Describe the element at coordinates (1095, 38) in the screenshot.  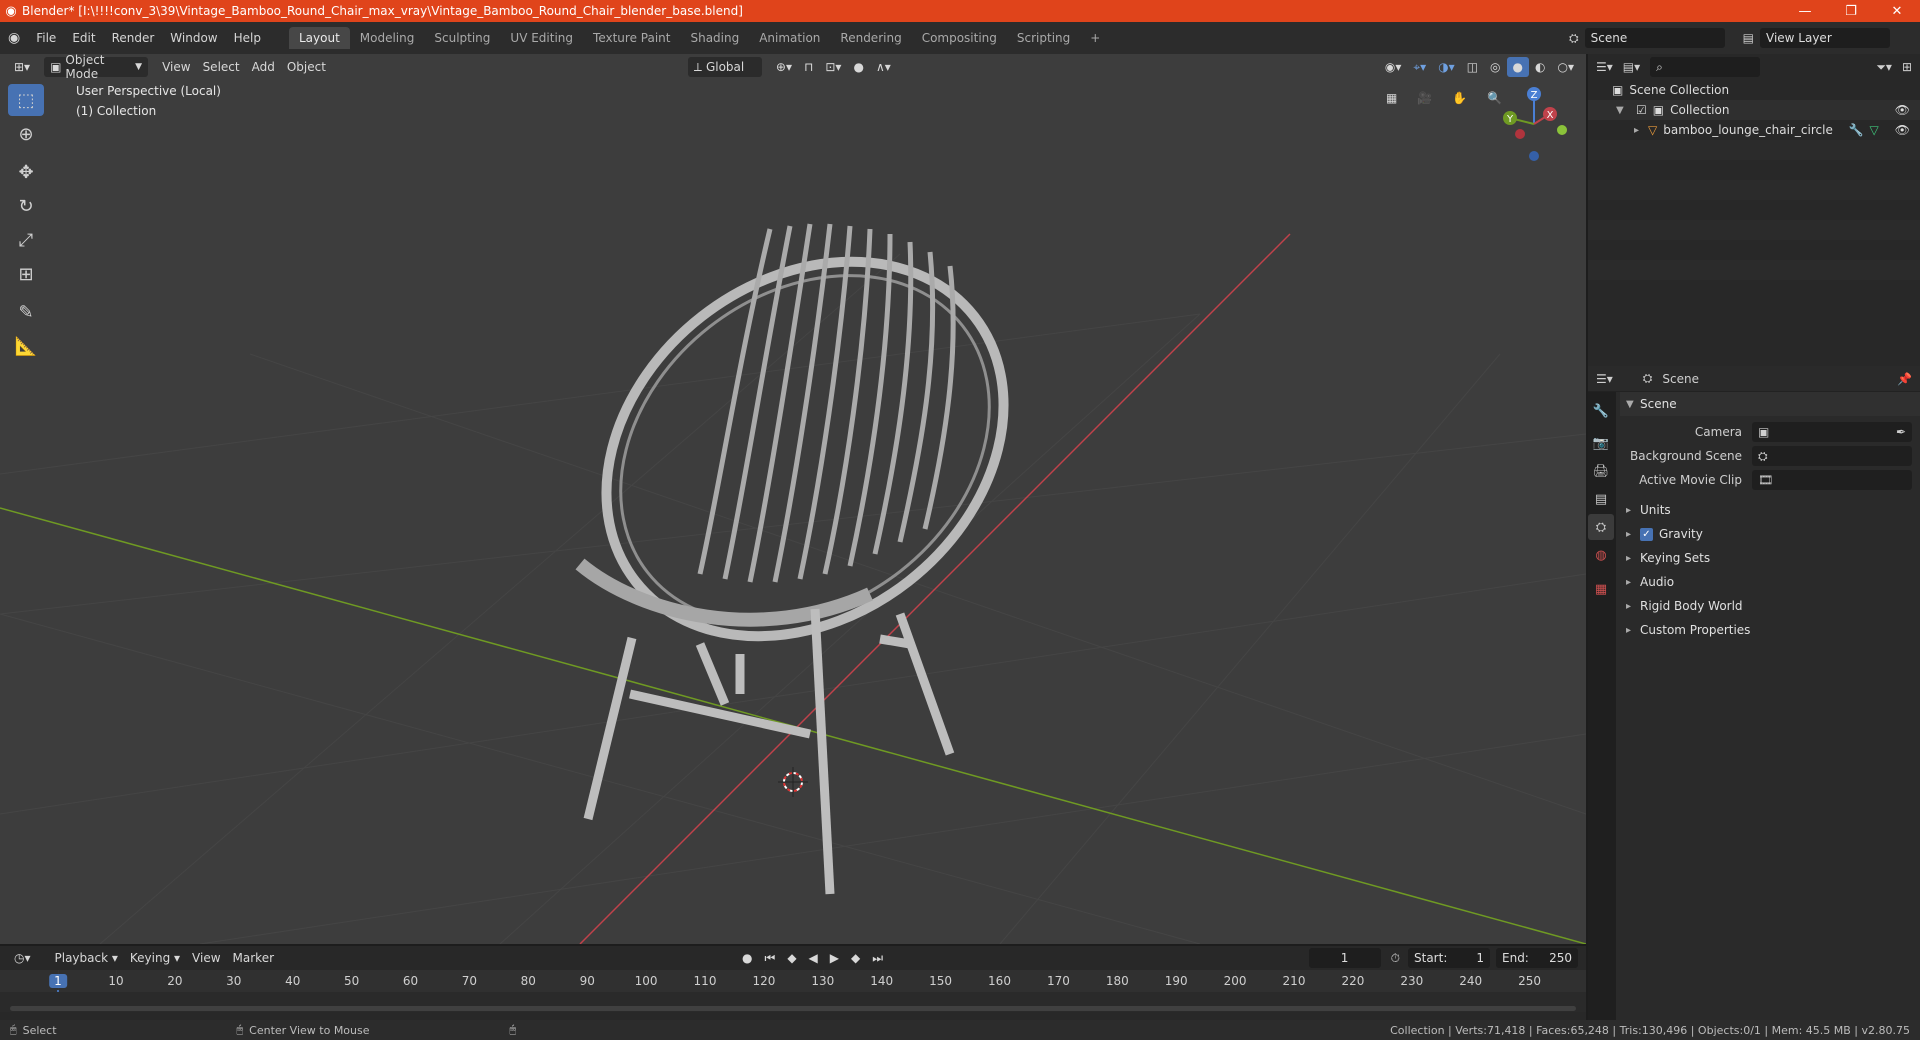
I see `add-workspace-button: +` at that location.